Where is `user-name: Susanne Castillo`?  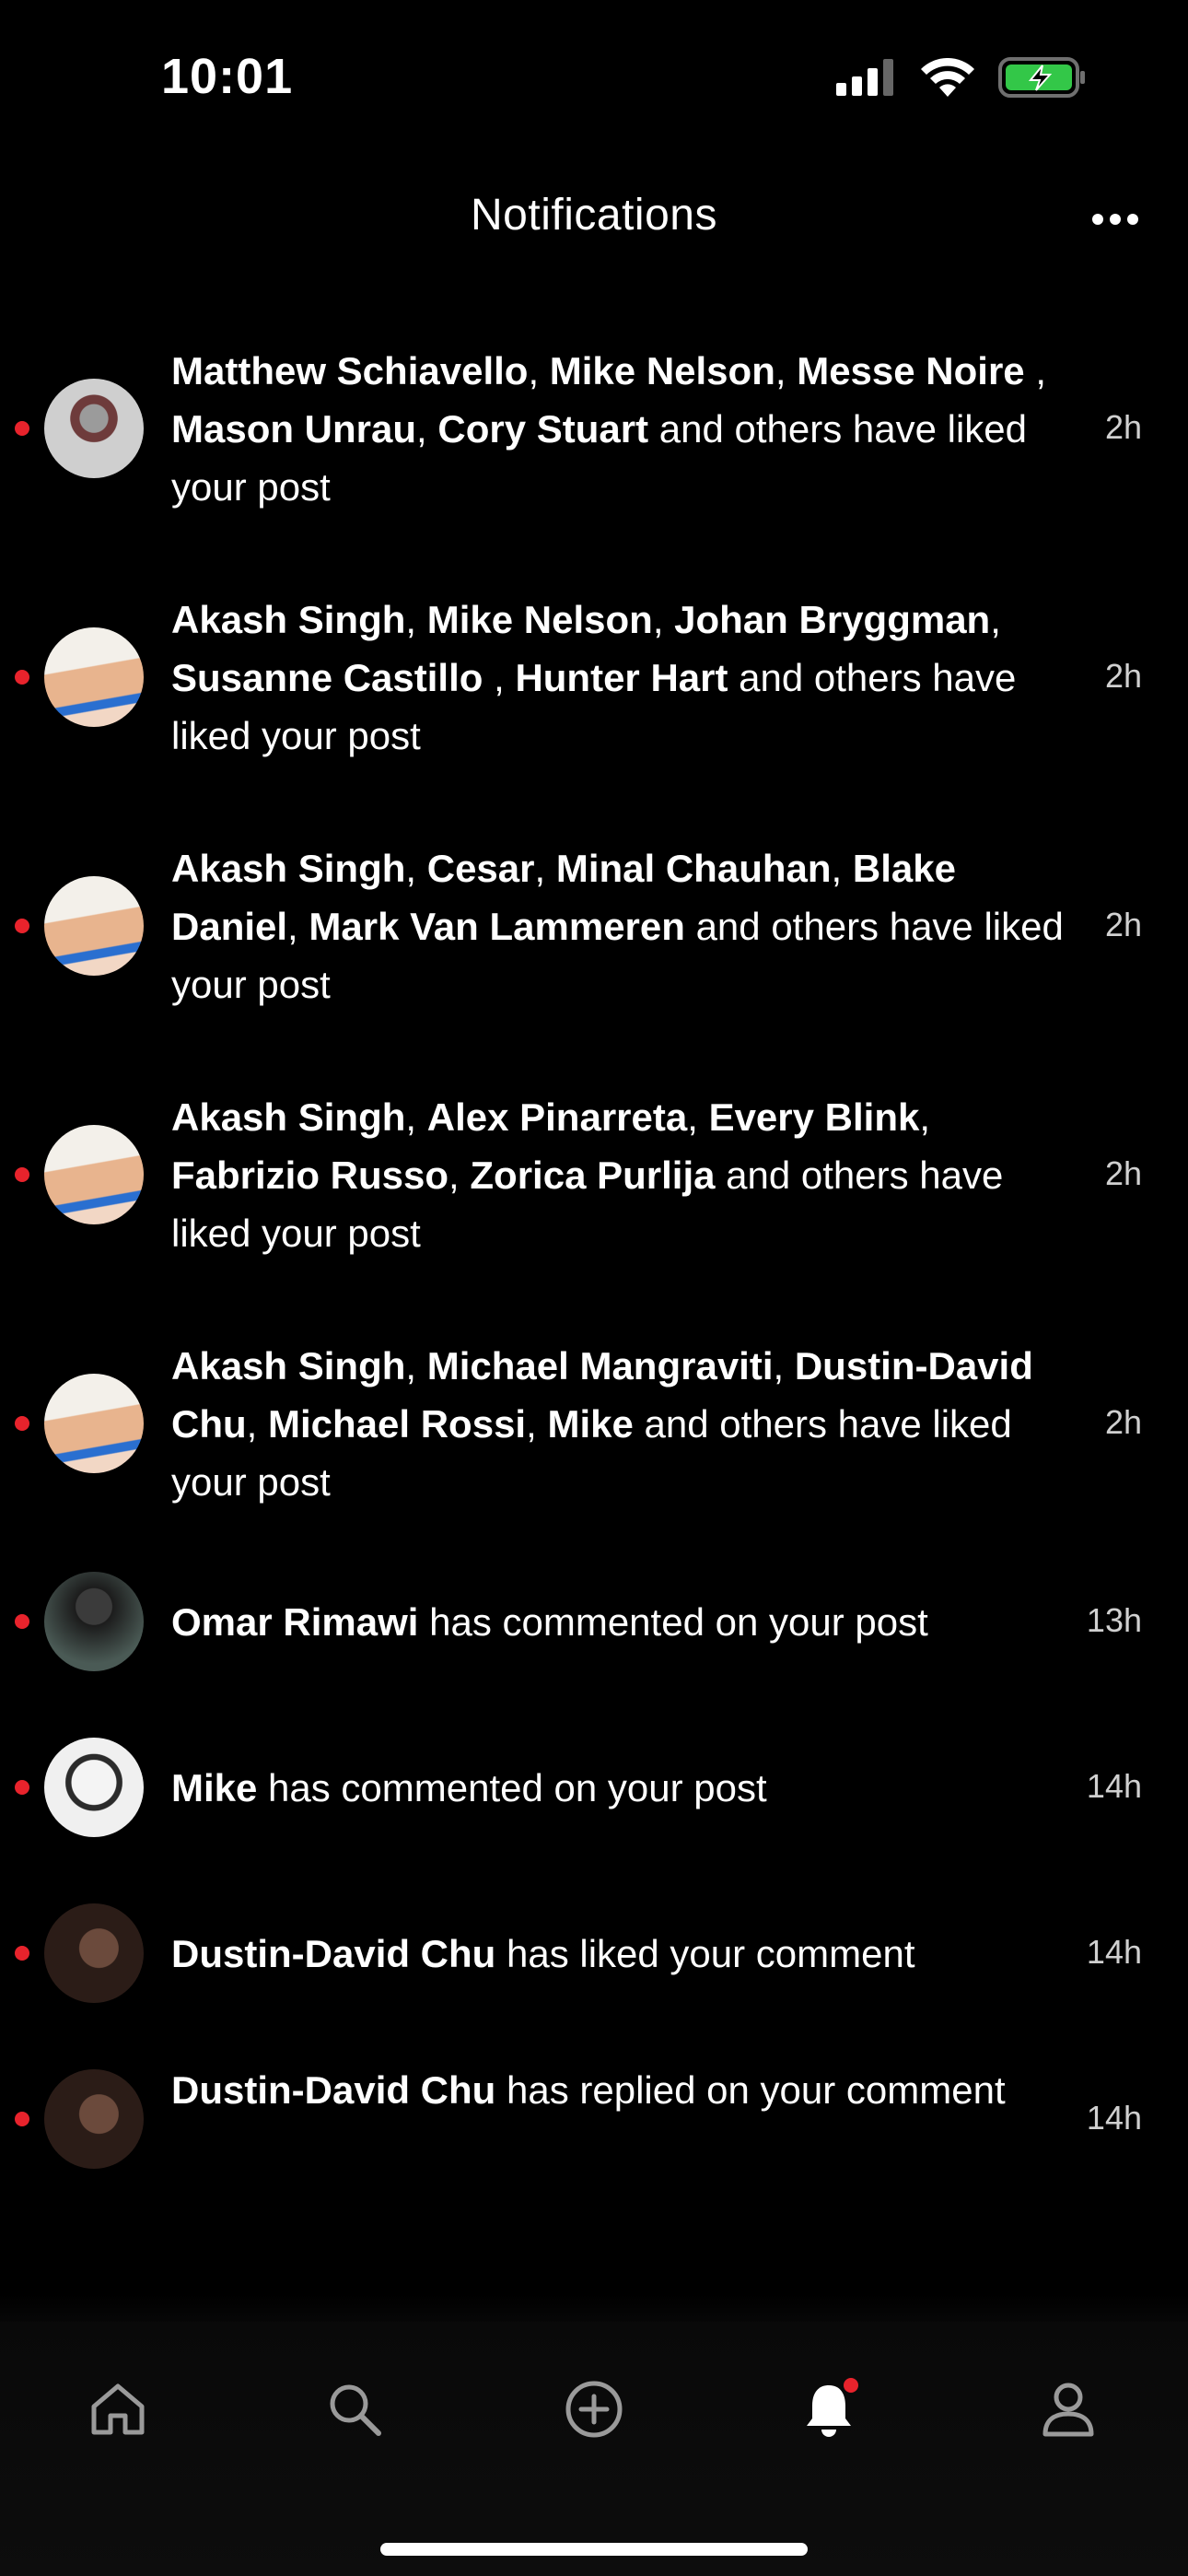
user-name: Susanne Castillo is located at coordinates (327, 677).